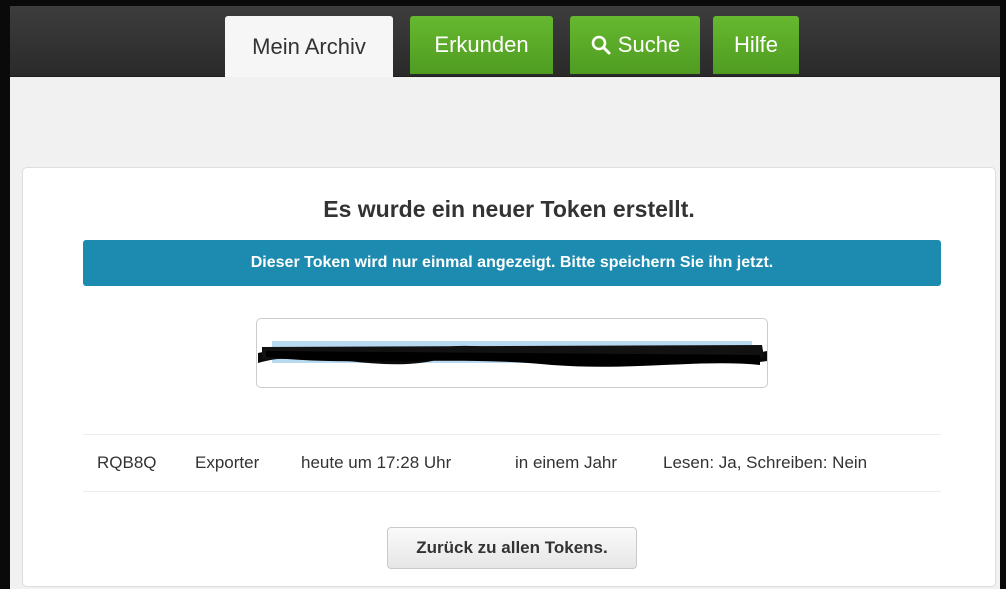 The image size is (1006, 589). I want to click on redaction-scribble, so click(512, 354).